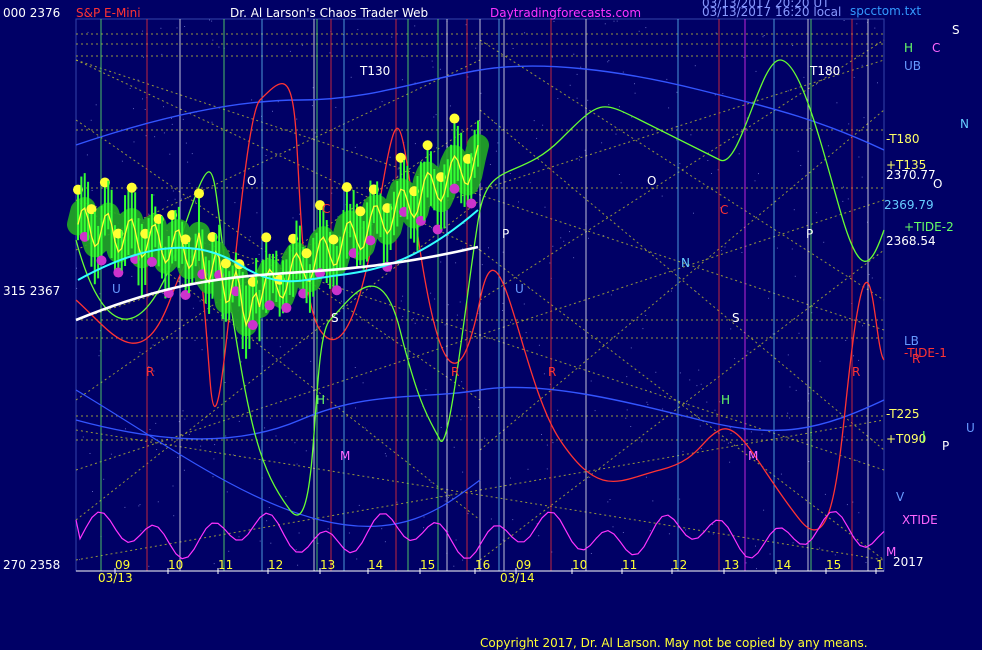 This screenshot has height=650, width=982. I want to click on right-label: -T180, so click(902, 139).